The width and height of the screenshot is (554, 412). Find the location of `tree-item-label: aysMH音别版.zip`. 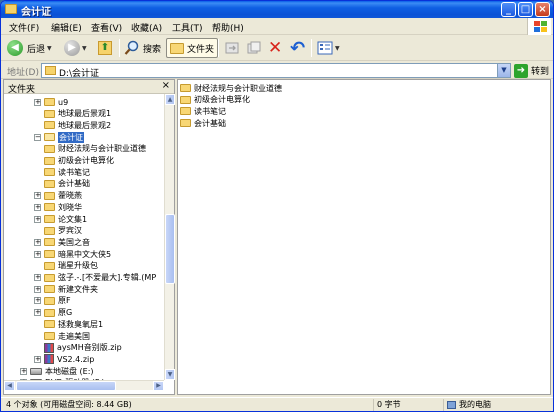

tree-item-label: aysMH音别版.zip is located at coordinates (89, 348).